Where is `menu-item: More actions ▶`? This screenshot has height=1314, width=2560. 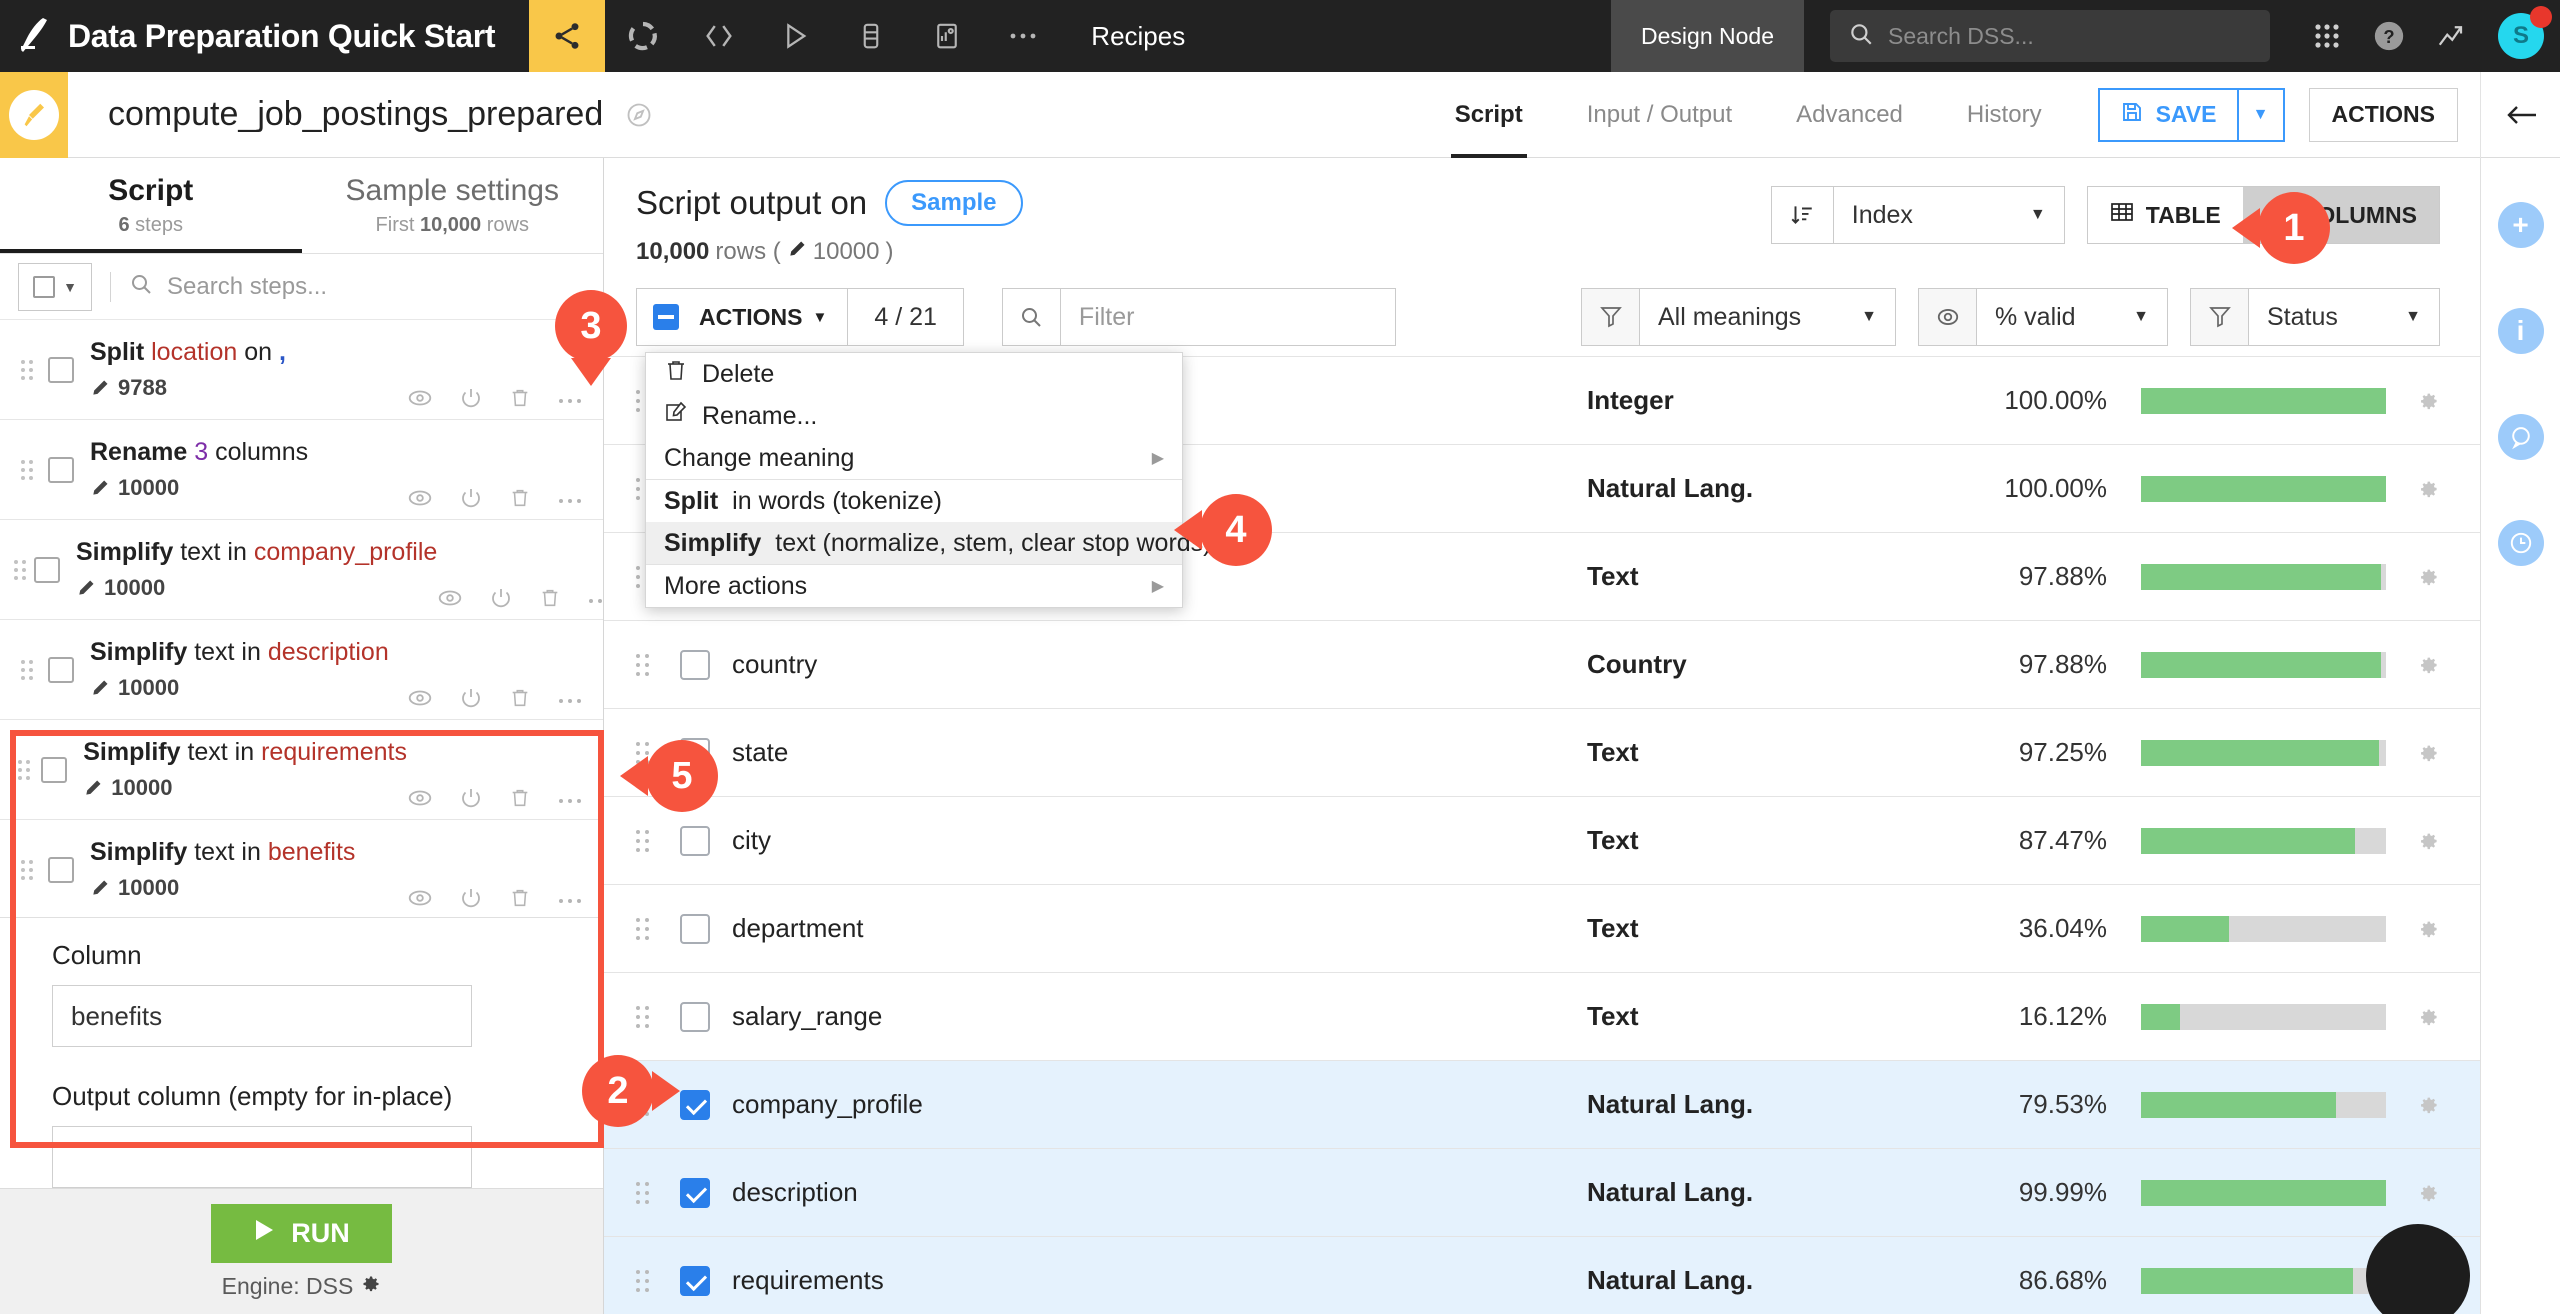
menu-item: More actions ▶ is located at coordinates (914, 586).